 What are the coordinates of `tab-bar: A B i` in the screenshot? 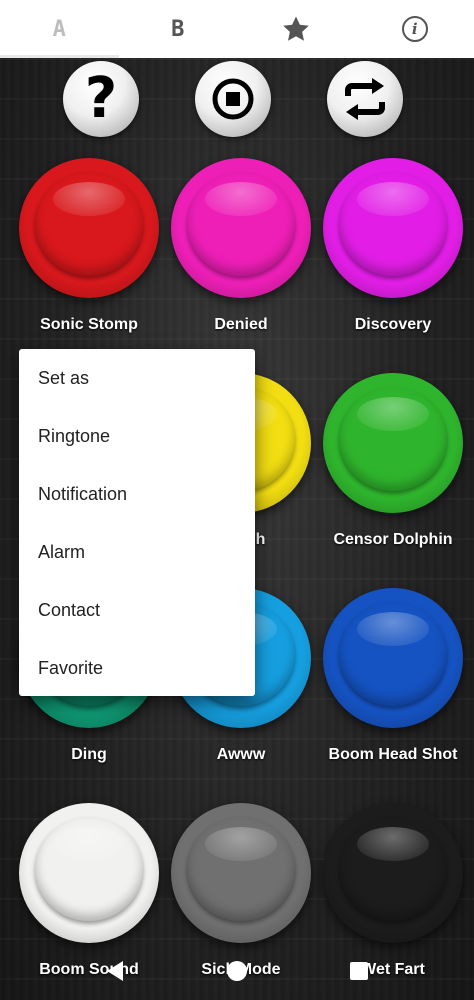 It's located at (237, 29).